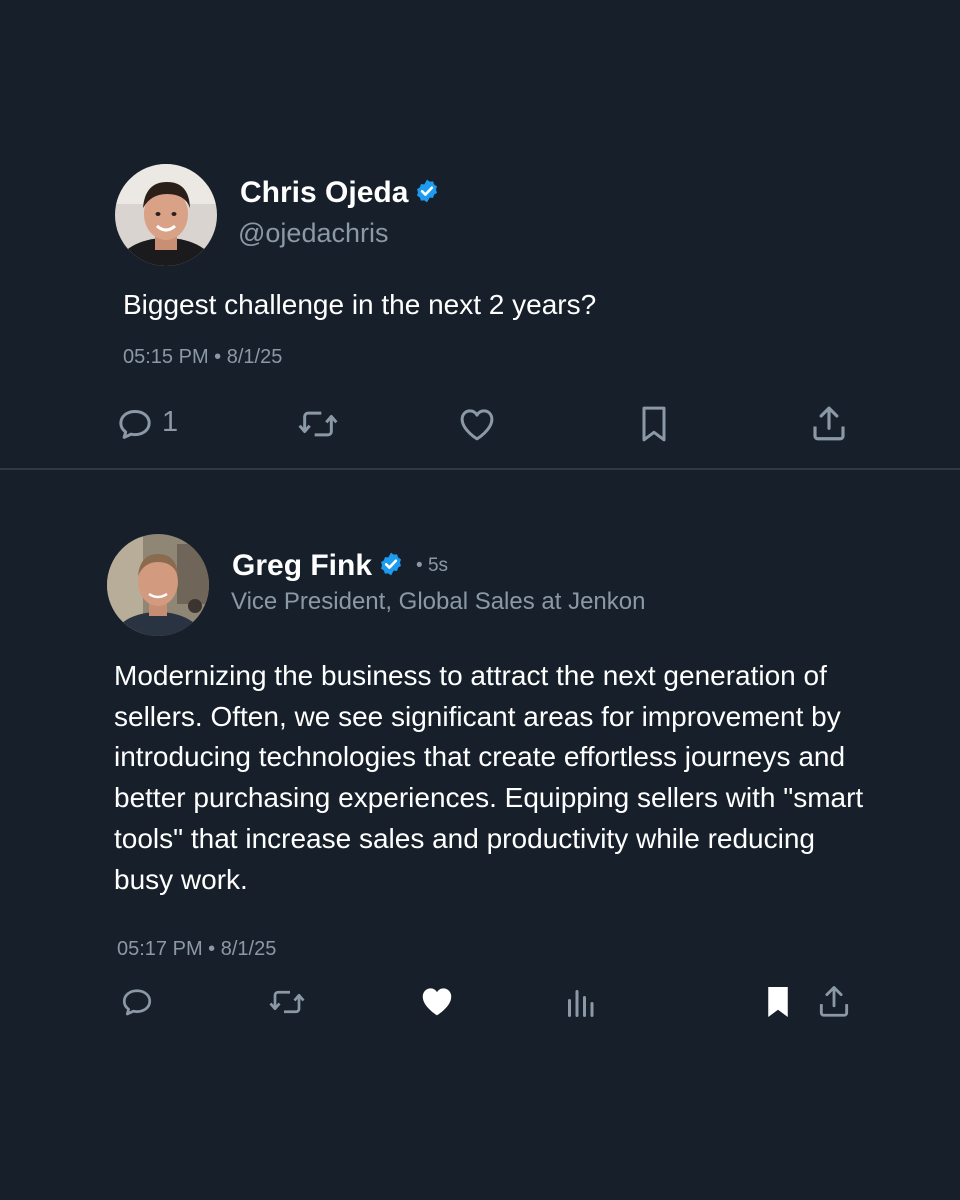  Describe the element at coordinates (438, 601) in the screenshot. I see `author-title: Vice President, Global Sales at Jenkon` at that location.